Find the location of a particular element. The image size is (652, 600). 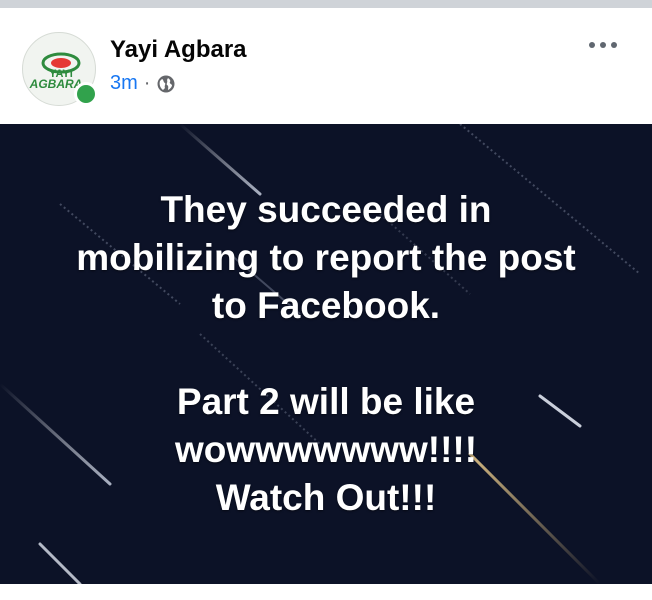

post-meta: 3m · is located at coordinates (143, 83).